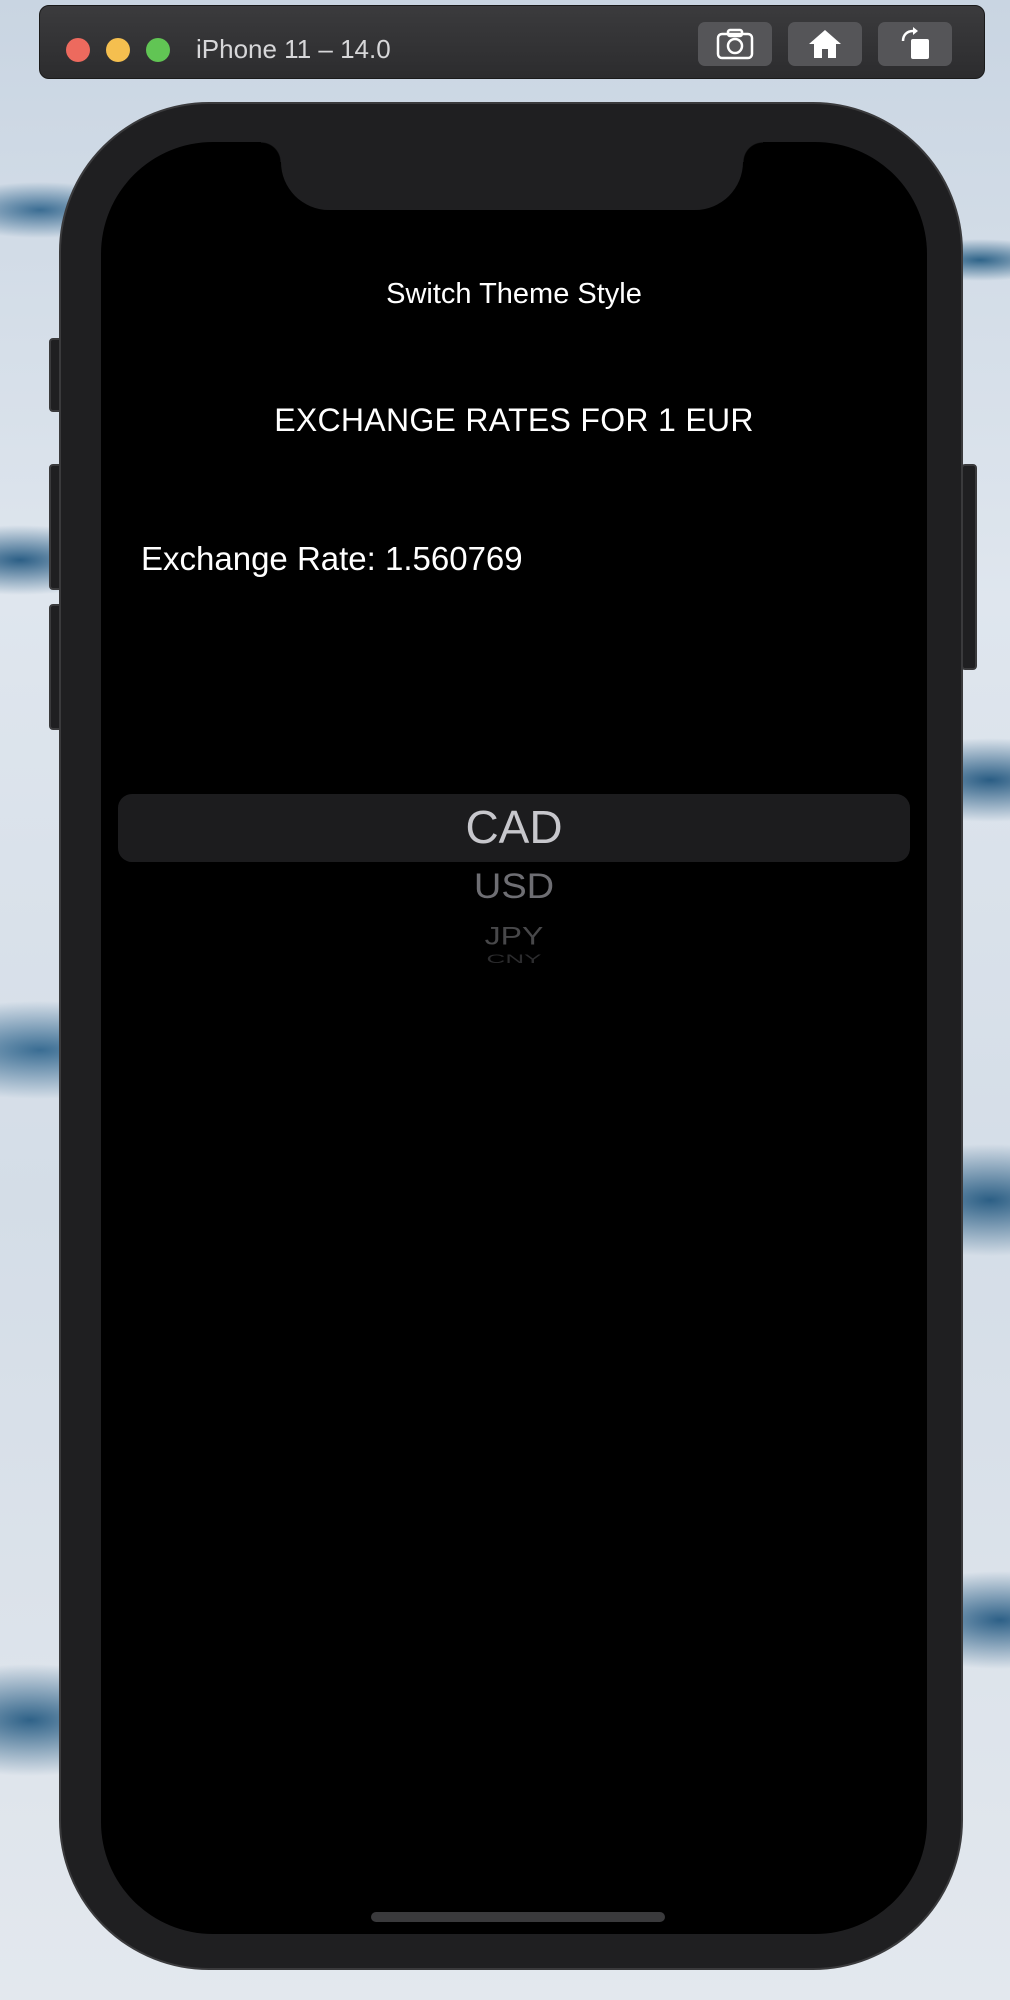 This screenshot has width=1010, height=2000. I want to click on picker-option-selected: CAD, so click(514, 827).